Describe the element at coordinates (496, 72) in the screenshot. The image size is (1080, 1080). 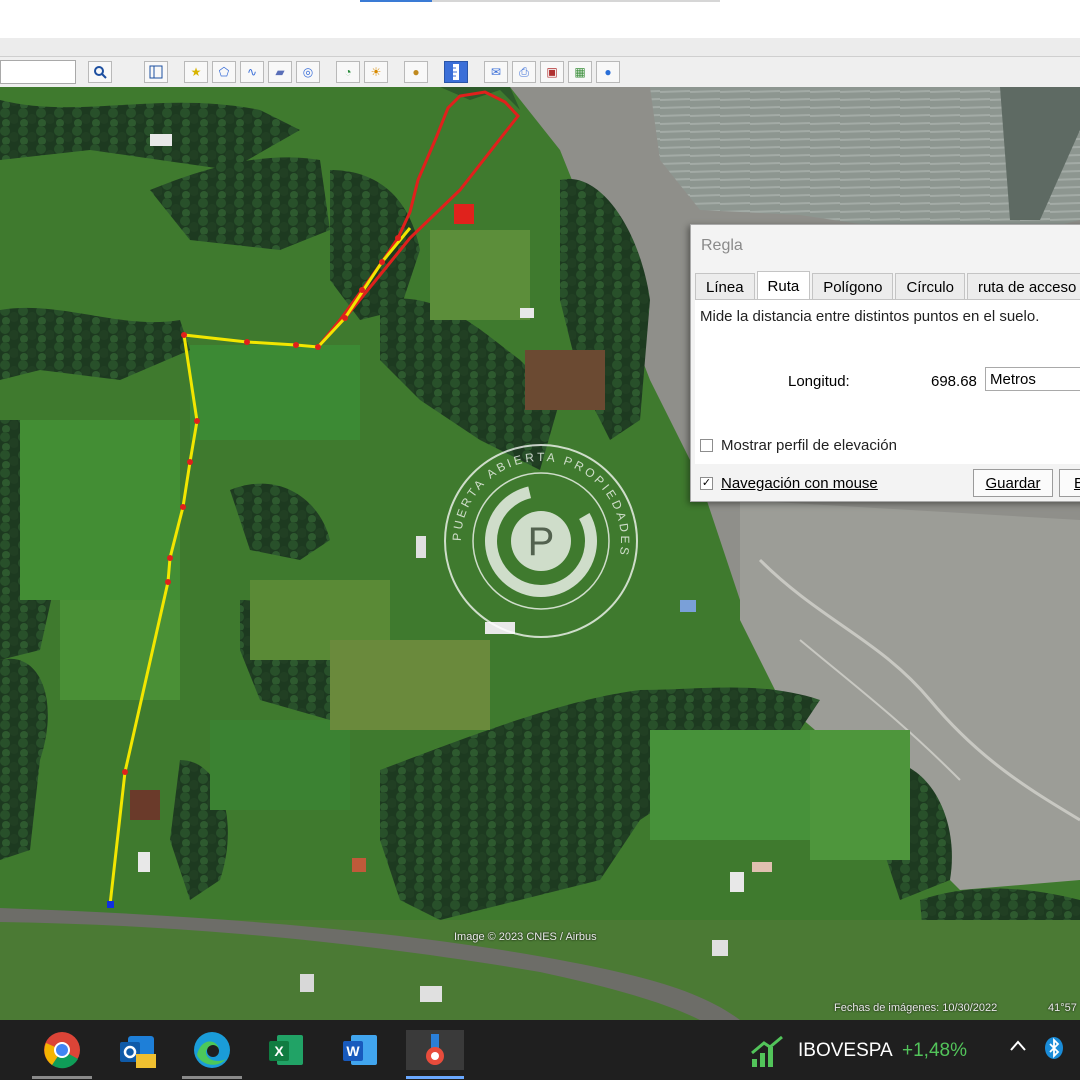
I see `email-icon: ✉` at that location.